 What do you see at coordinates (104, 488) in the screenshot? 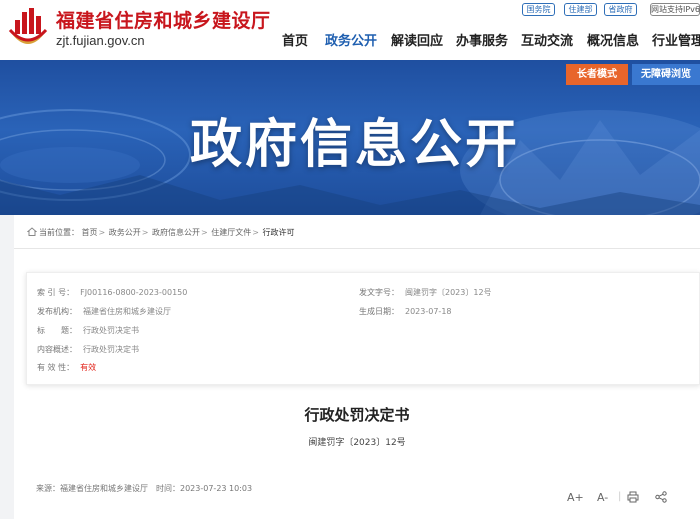
I see `source-value: 福建省住房和城乡建设厅` at bounding box center [104, 488].